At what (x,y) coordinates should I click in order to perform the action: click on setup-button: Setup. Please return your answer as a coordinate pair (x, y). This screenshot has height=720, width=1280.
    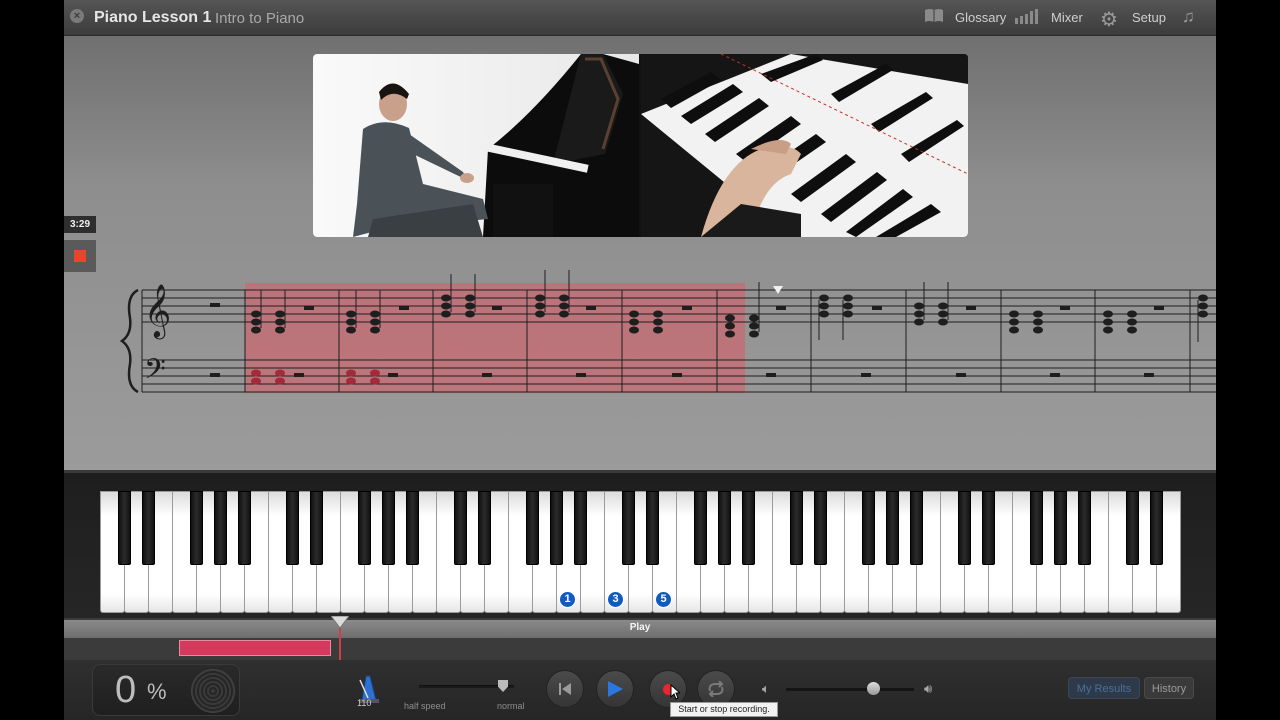
    Looking at the image, I should click on (1149, 17).